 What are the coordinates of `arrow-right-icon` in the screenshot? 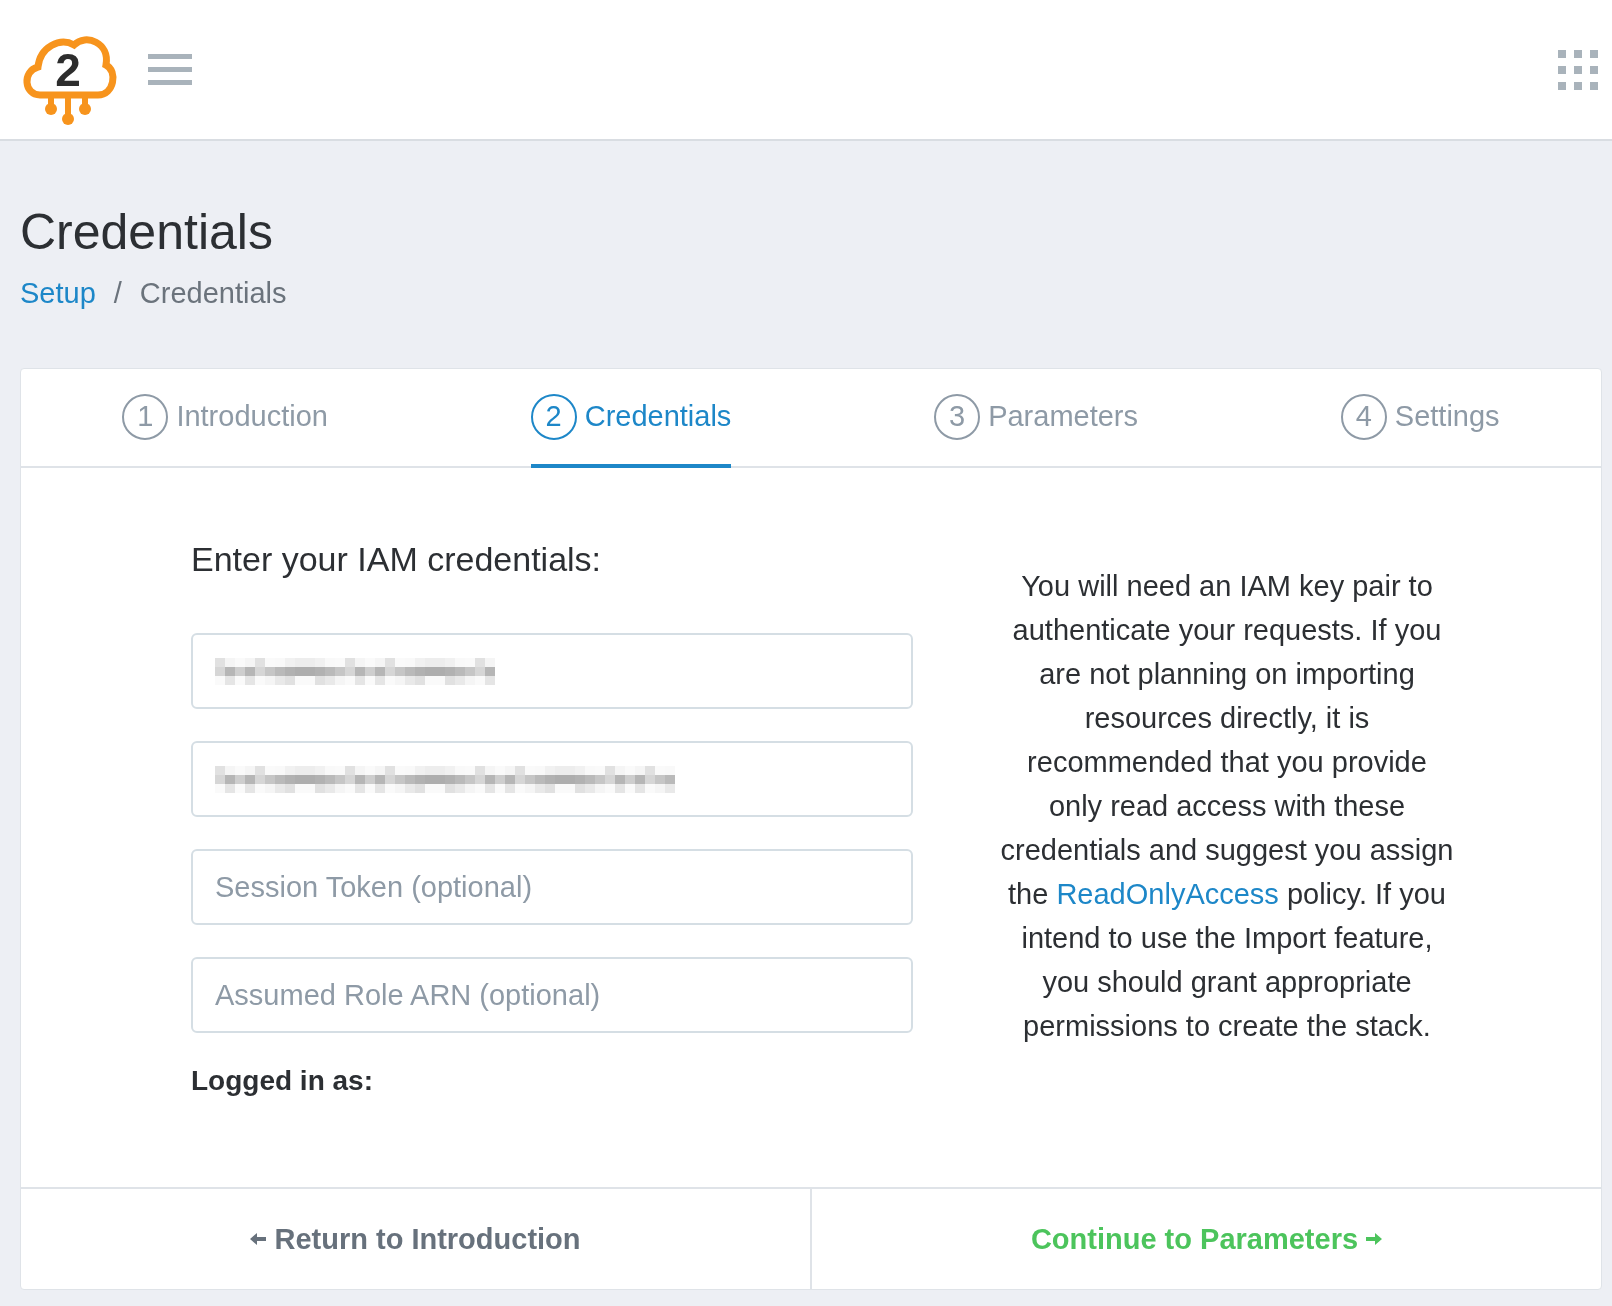 It's located at (1374, 1239).